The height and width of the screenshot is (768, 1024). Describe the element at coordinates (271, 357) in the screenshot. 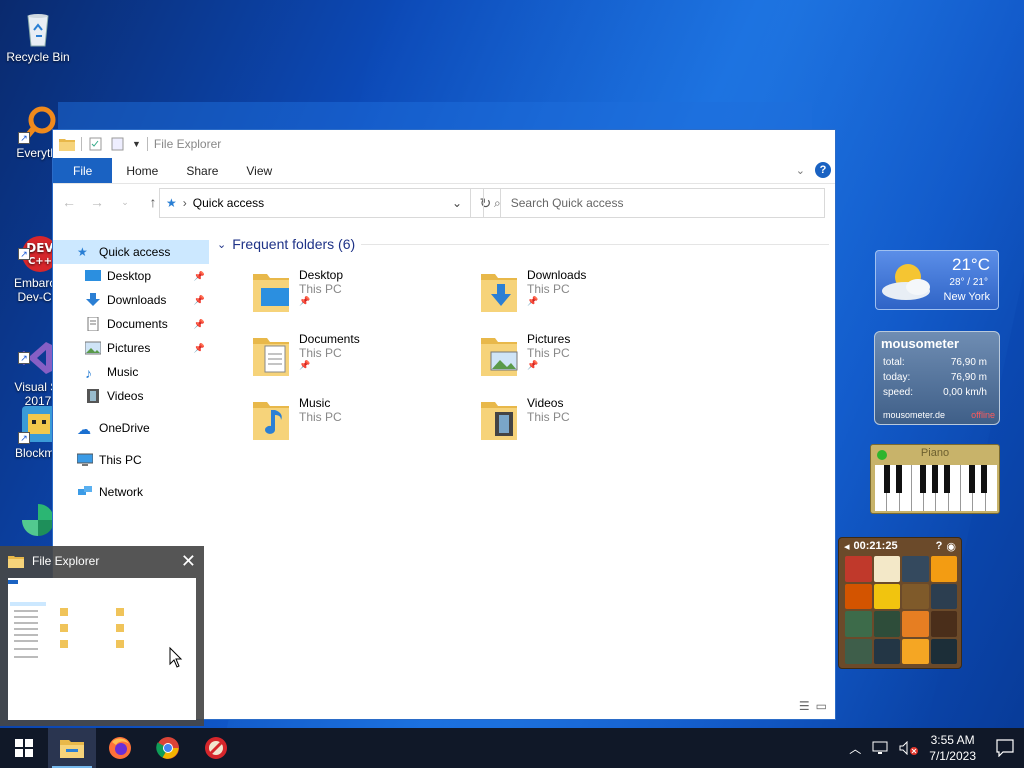

I see `documents-folder-icon` at that location.